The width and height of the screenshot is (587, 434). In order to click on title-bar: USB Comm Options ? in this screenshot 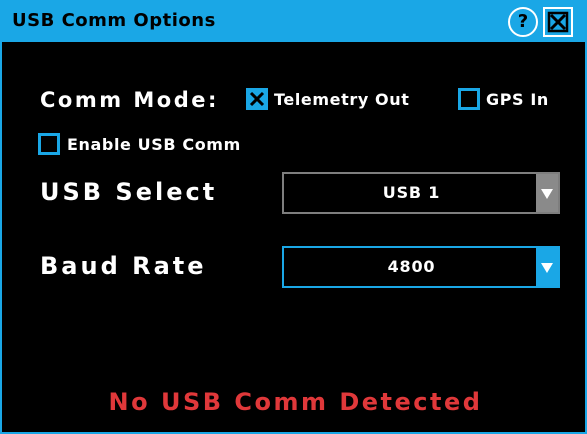, I will do `click(293, 22)`.